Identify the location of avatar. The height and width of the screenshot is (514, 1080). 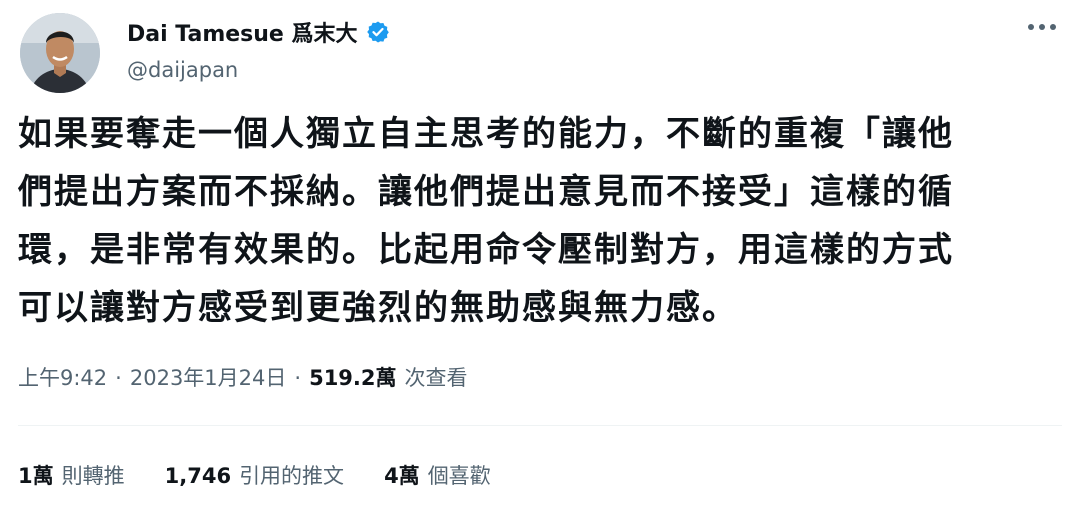
(60, 53).